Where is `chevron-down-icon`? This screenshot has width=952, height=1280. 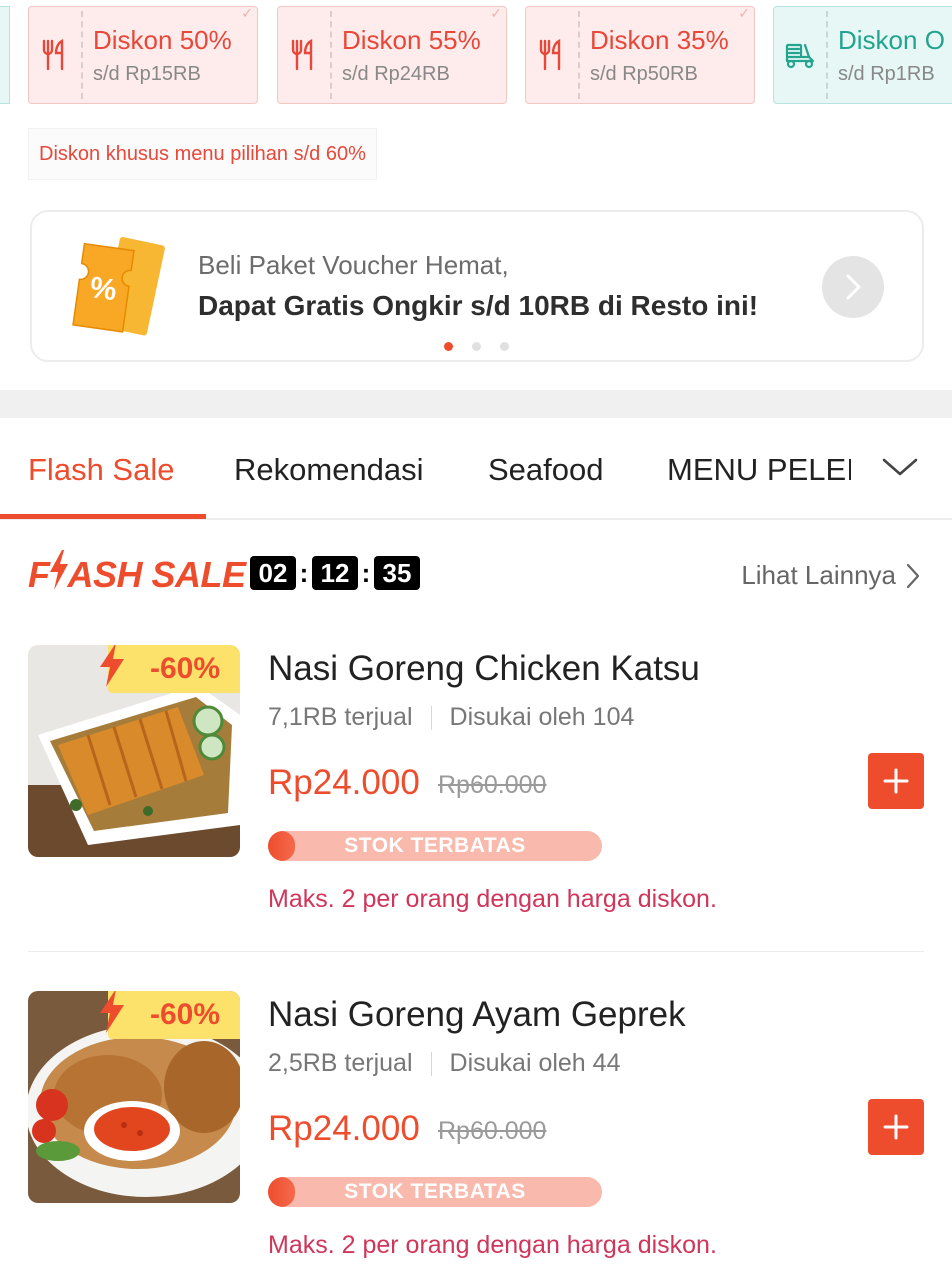 chevron-down-icon is located at coordinates (900, 469).